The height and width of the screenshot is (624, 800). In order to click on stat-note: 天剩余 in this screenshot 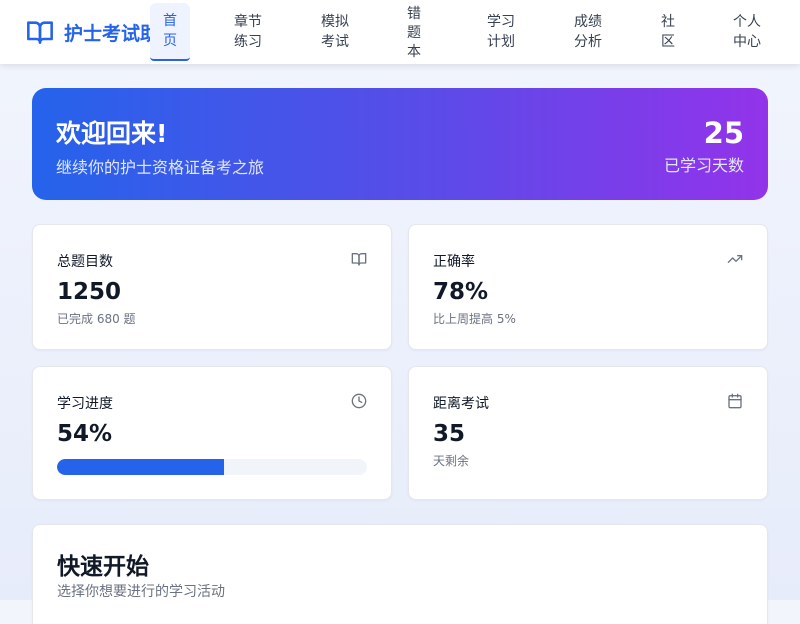, I will do `click(451, 461)`.